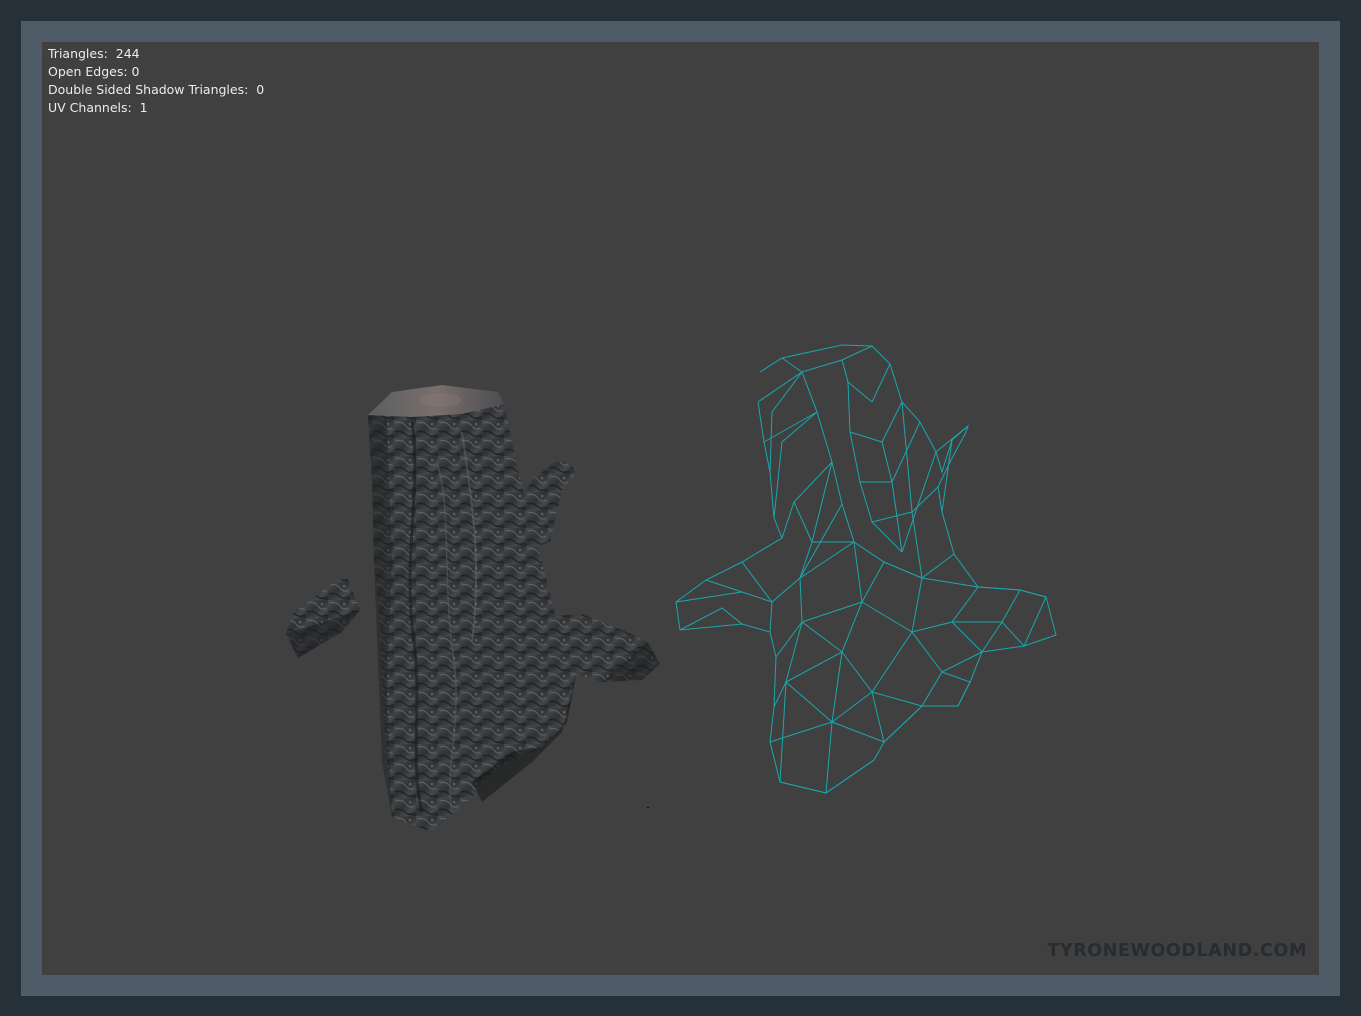  I want to click on watermark-logo: TYRONEWOODLAND.COM, so click(1177, 951).